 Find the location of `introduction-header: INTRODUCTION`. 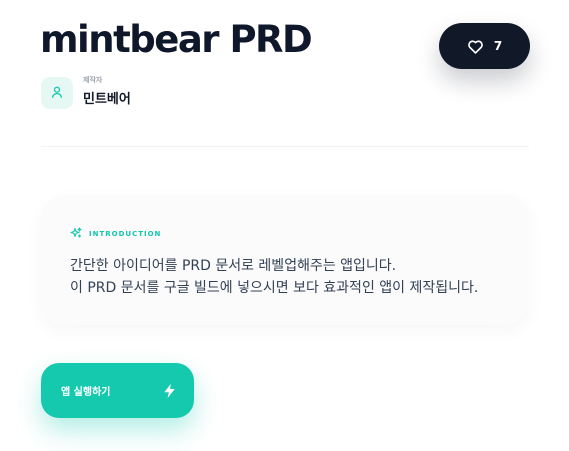

introduction-header: INTRODUCTION is located at coordinates (115, 233).